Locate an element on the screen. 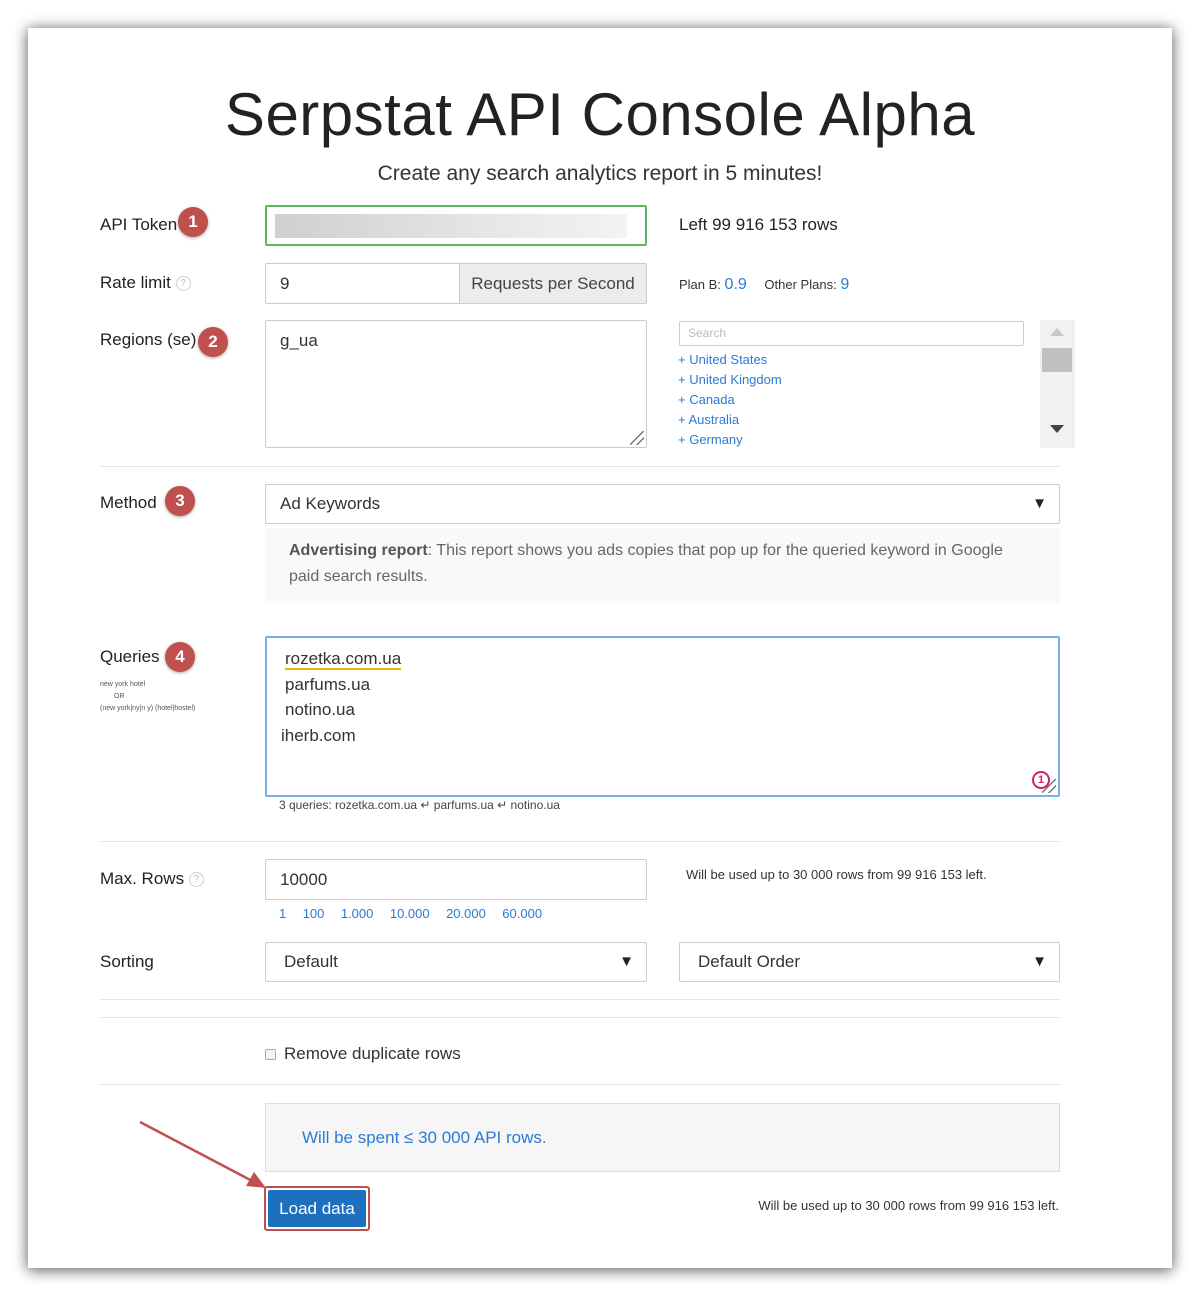  annotation-arrow-icon is located at coordinates (202, 1154).